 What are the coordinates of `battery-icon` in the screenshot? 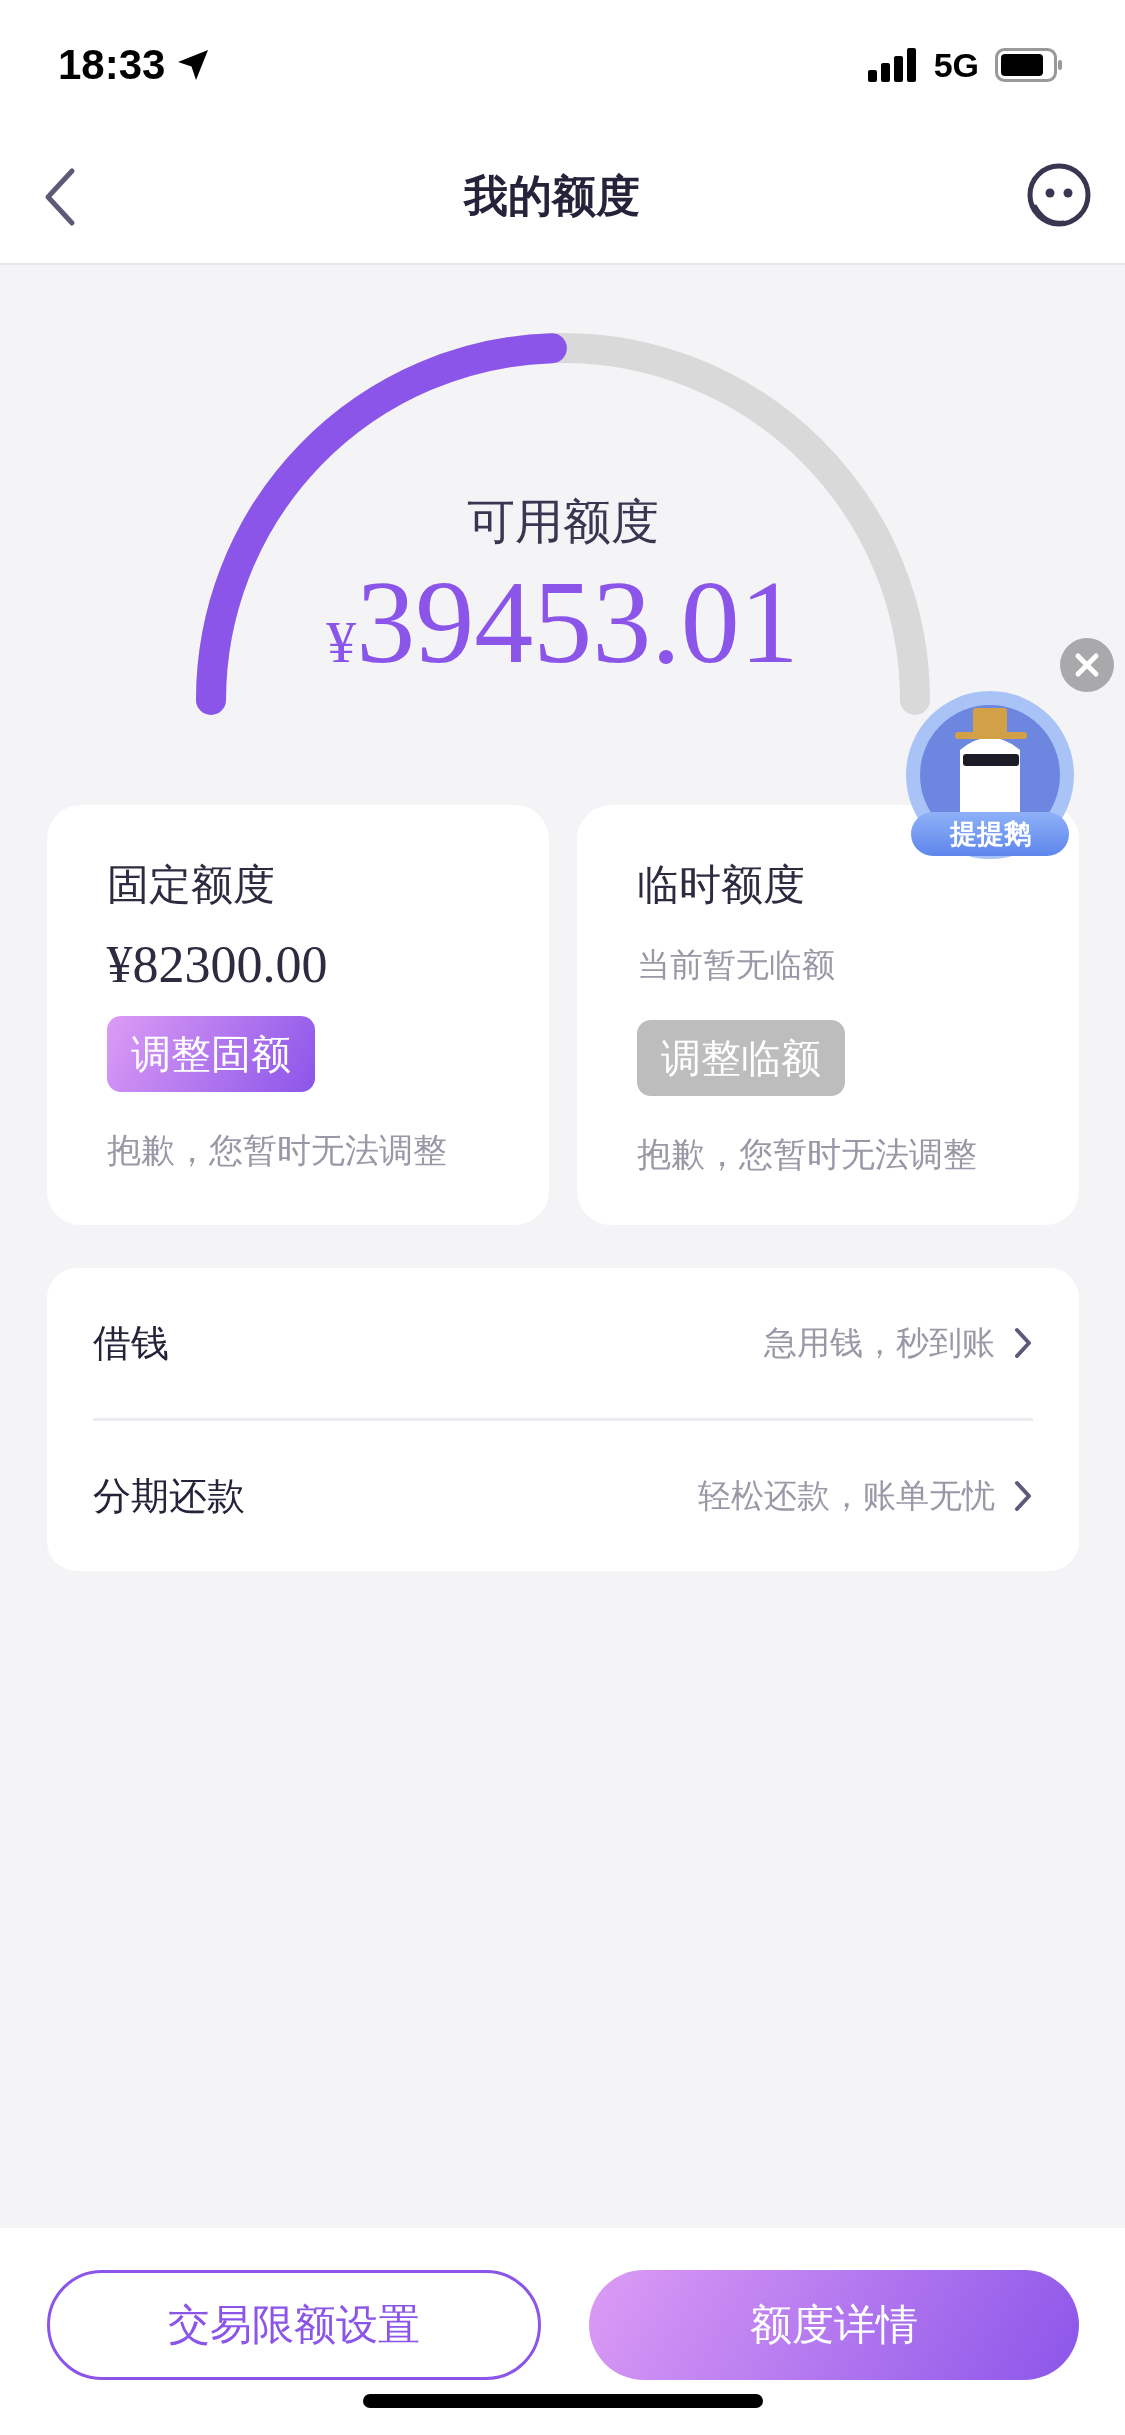 It's located at (1029, 65).